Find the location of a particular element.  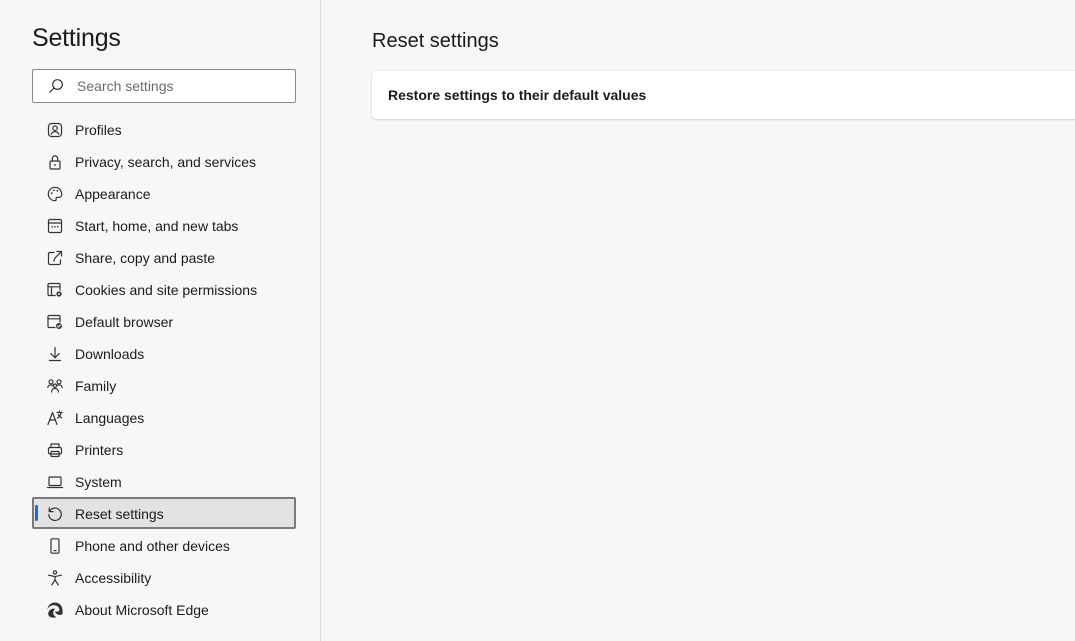

restore-defaults-label: Restore settings to their default values is located at coordinates (517, 95).